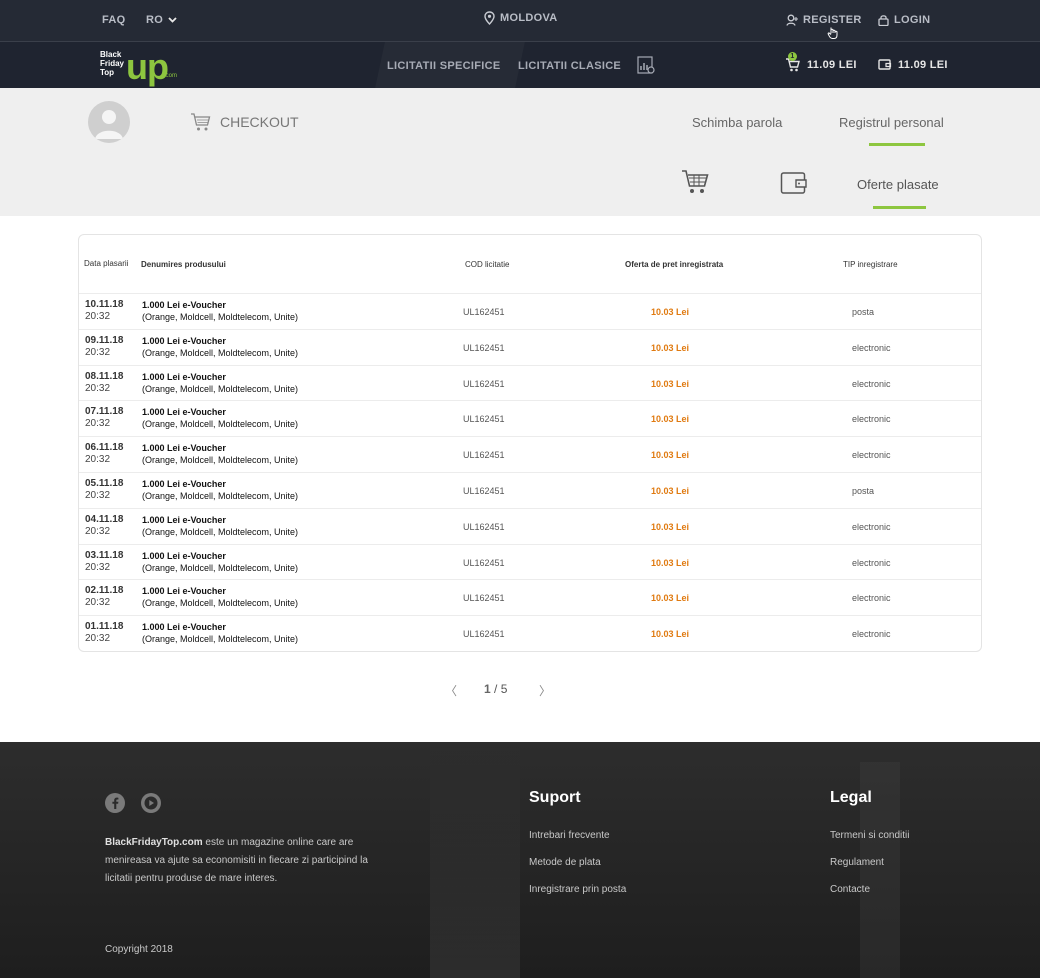 Image resolution: width=1040 pixels, height=978 pixels. I want to click on checkout-link: CHECKOUT, so click(244, 122).